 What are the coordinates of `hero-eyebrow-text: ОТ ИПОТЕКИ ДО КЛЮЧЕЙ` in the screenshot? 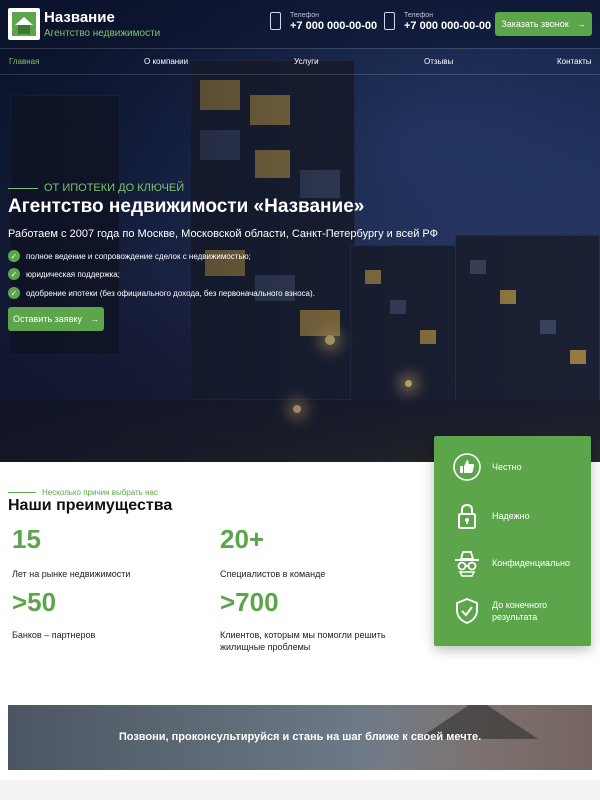 It's located at (114, 188).